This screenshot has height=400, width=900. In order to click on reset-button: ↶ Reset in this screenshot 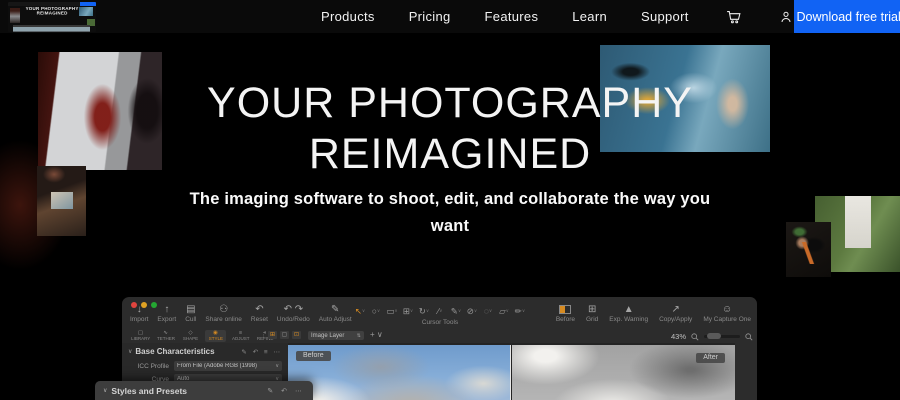, I will do `click(259, 313)`.